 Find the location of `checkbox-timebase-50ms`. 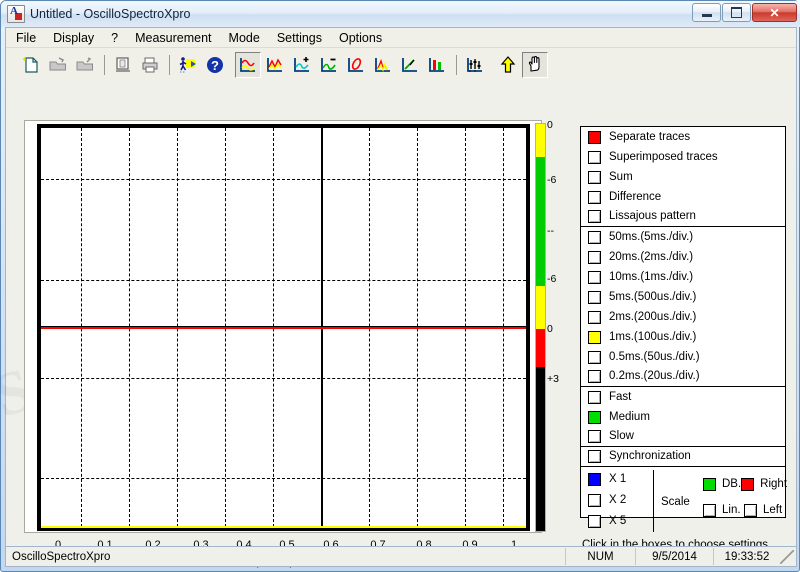

checkbox-timebase-50ms is located at coordinates (594, 237).